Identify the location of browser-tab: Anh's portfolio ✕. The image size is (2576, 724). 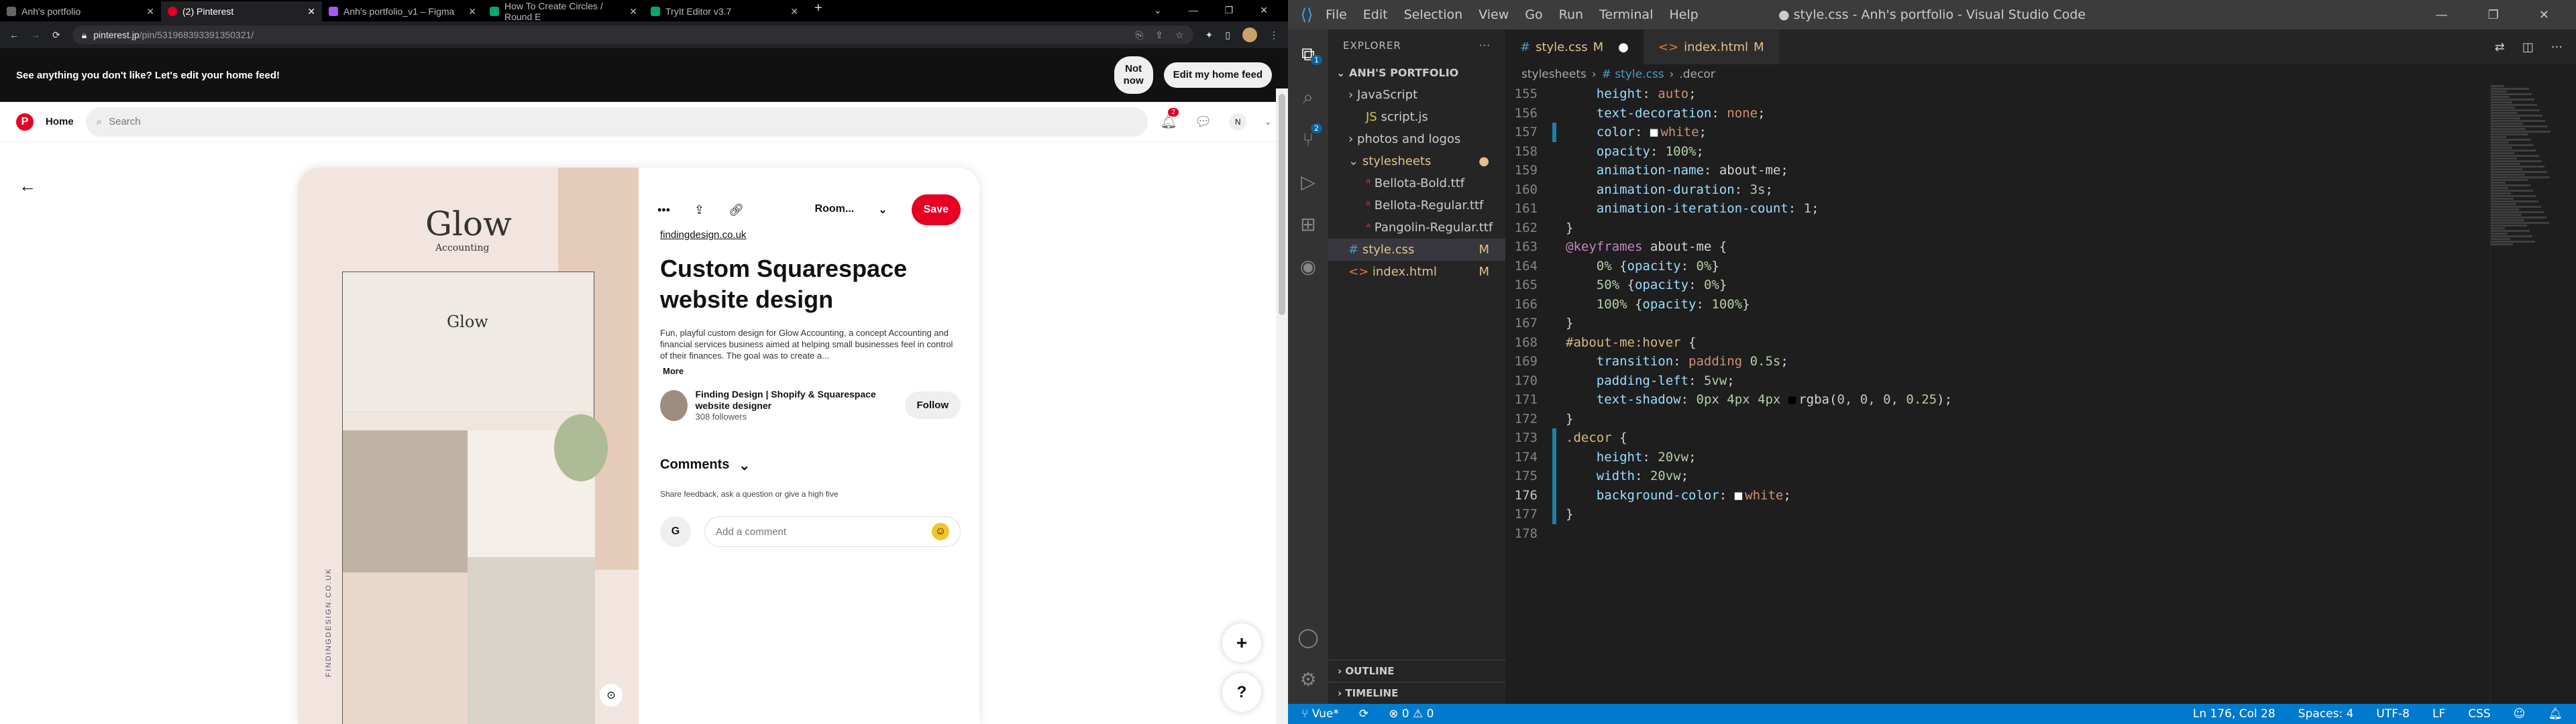
(80, 11).